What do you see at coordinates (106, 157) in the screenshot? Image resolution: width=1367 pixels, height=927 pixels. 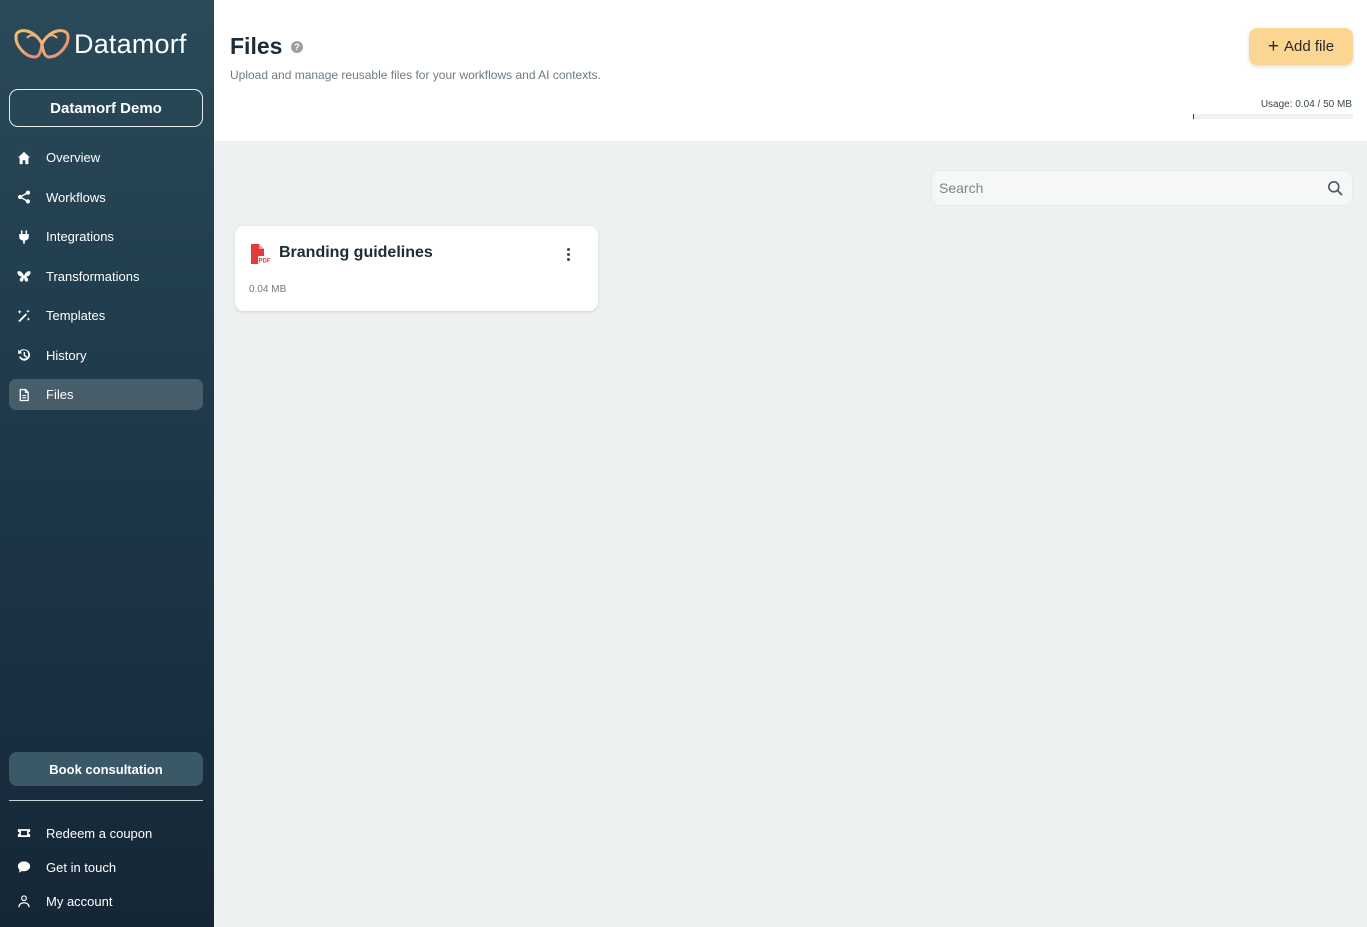 I see `sidebar-item-overview: Overview` at bounding box center [106, 157].